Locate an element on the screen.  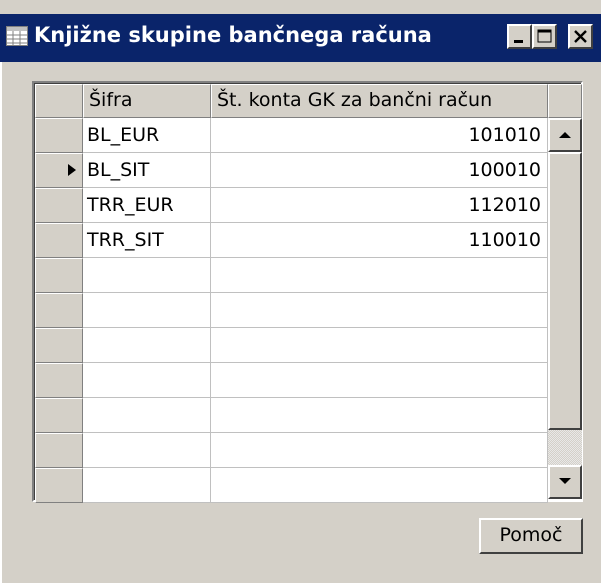
scroll-track is located at coordinates (565, 447).